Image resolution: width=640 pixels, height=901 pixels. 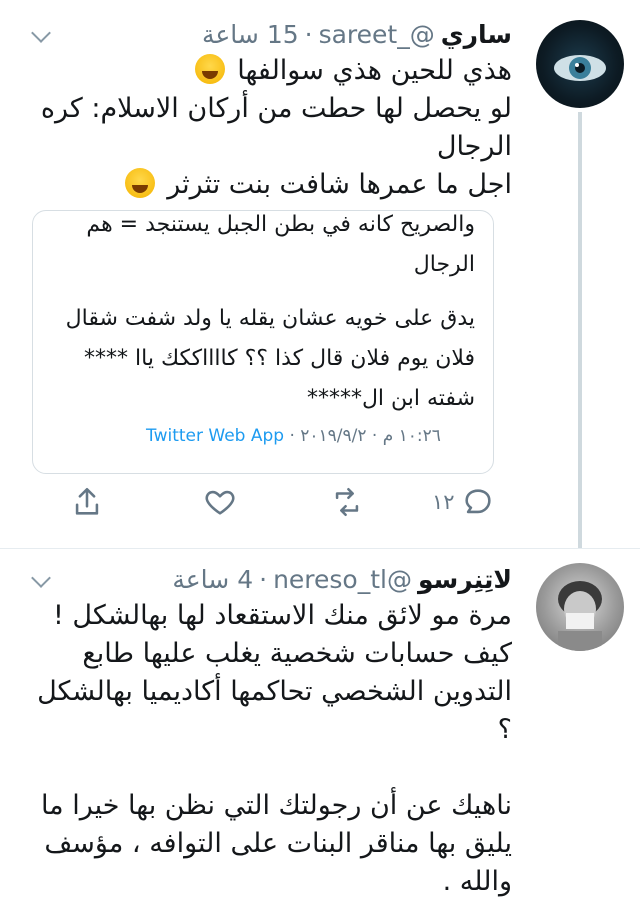 What do you see at coordinates (374, 70) in the screenshot?
I see `tweet-line: هذي للحين هذي سوالفها` at bounding box center [374, 70].